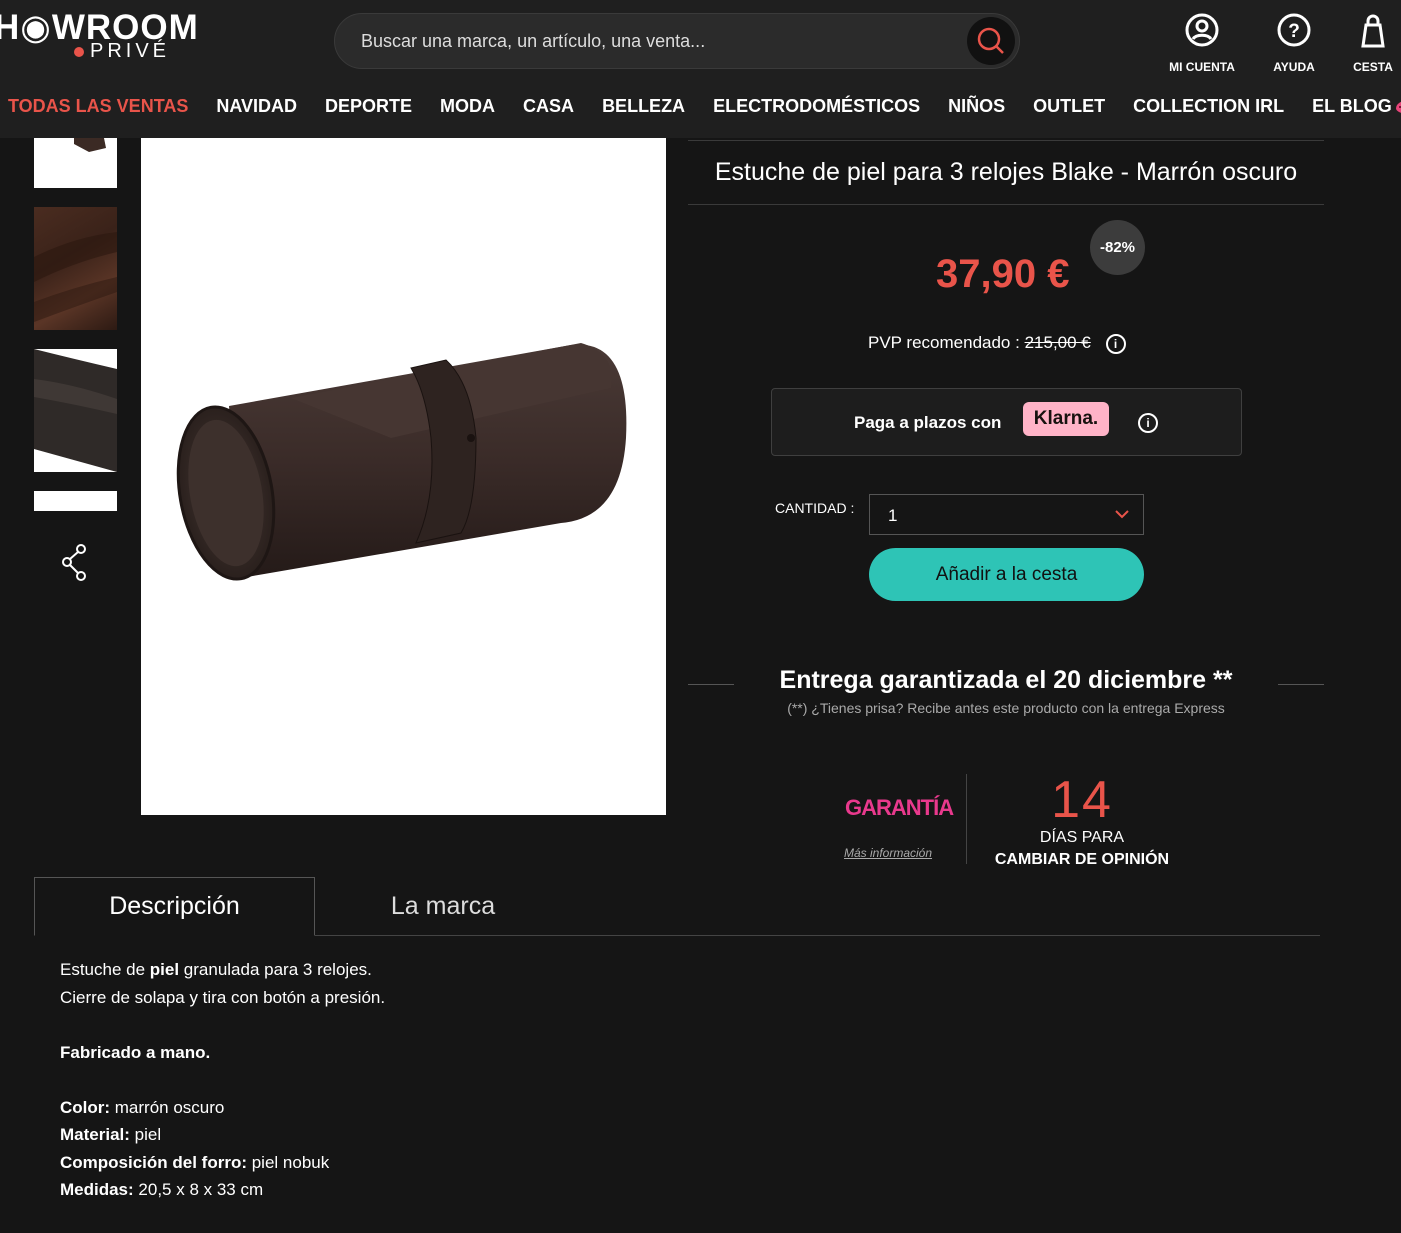 The width and height of the screenshot is (1401, 1233). I want to click on quantity-select: 1, so click(1006, 514).